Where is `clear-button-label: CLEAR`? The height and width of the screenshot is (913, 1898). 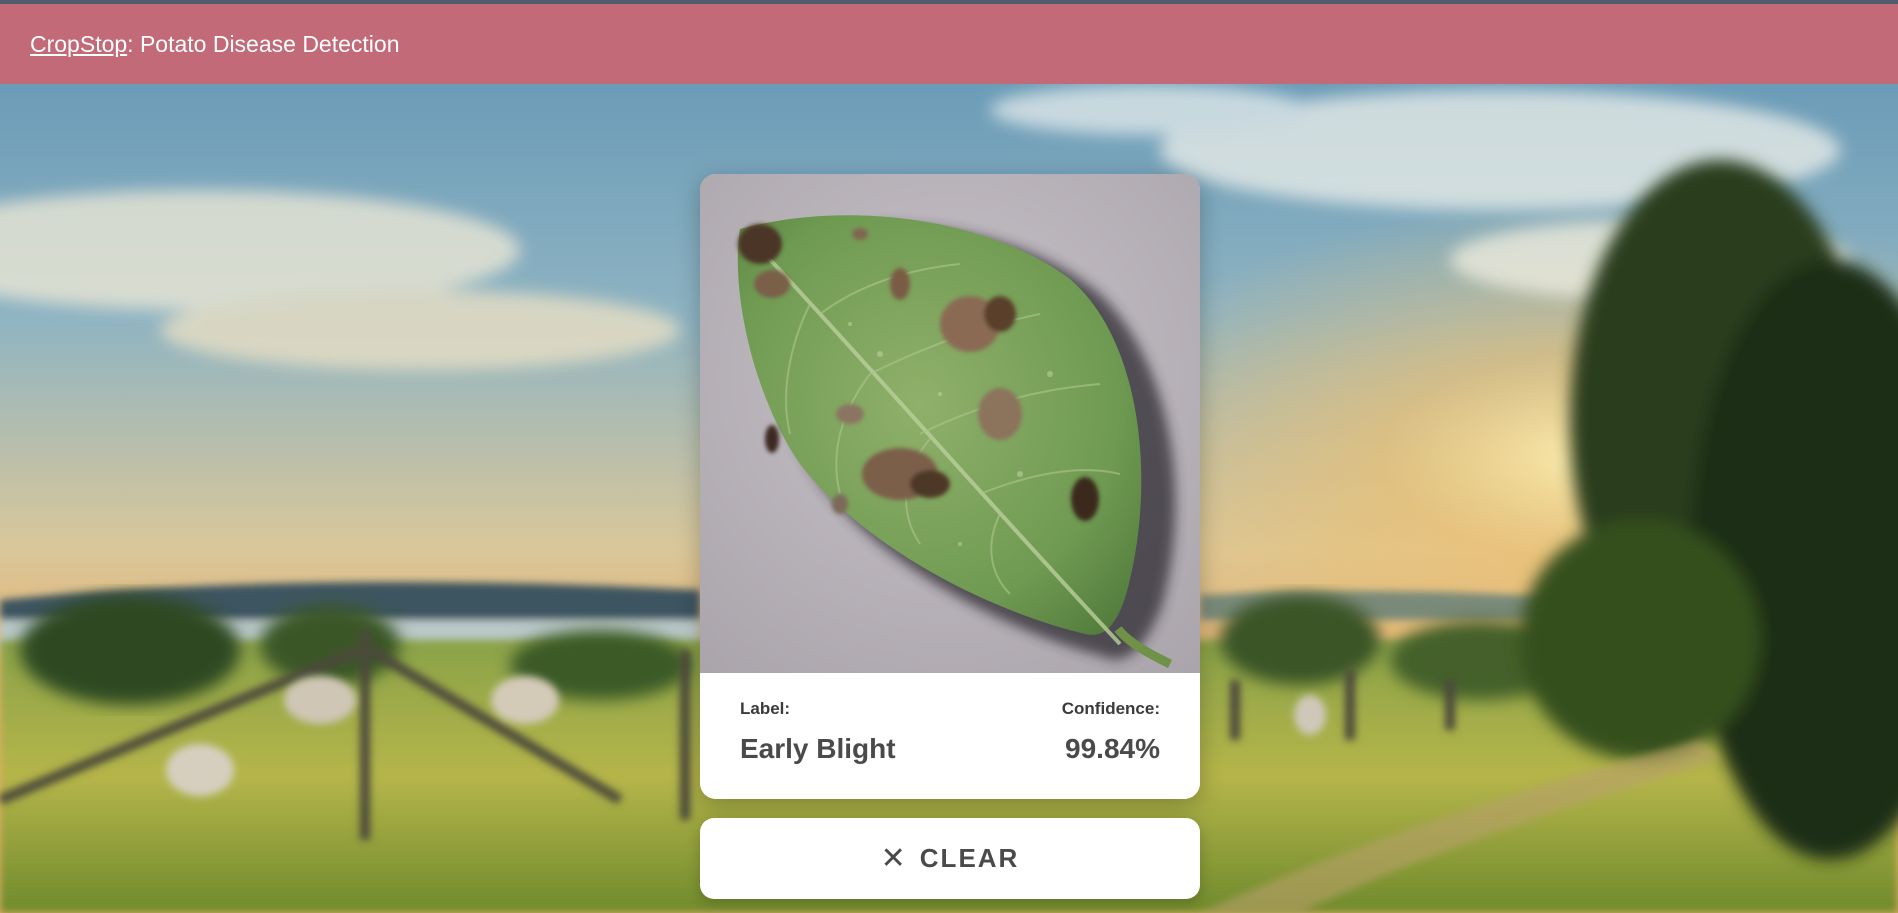
clear-button-label: CLEAR is located at coordinates (969, 858).